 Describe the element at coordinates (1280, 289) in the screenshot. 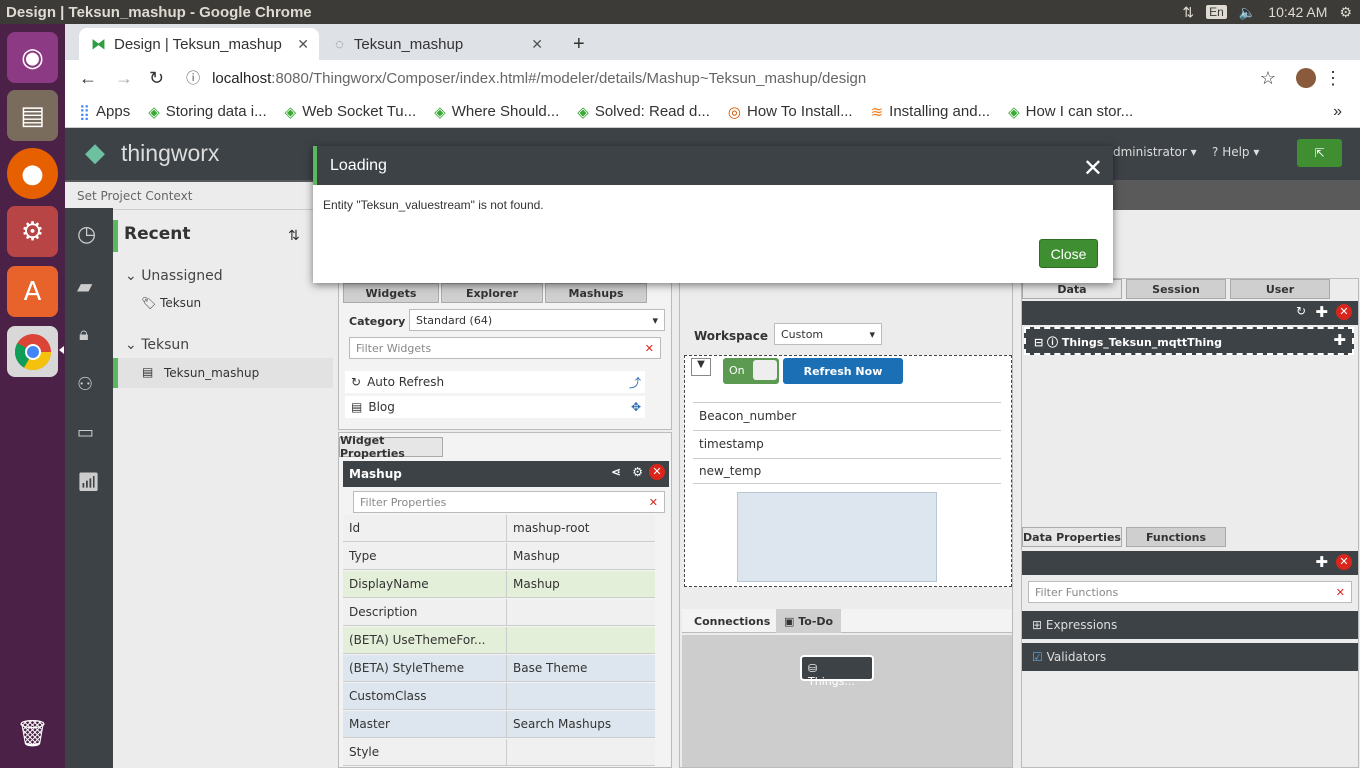

I see `tab-user: User` at that location.